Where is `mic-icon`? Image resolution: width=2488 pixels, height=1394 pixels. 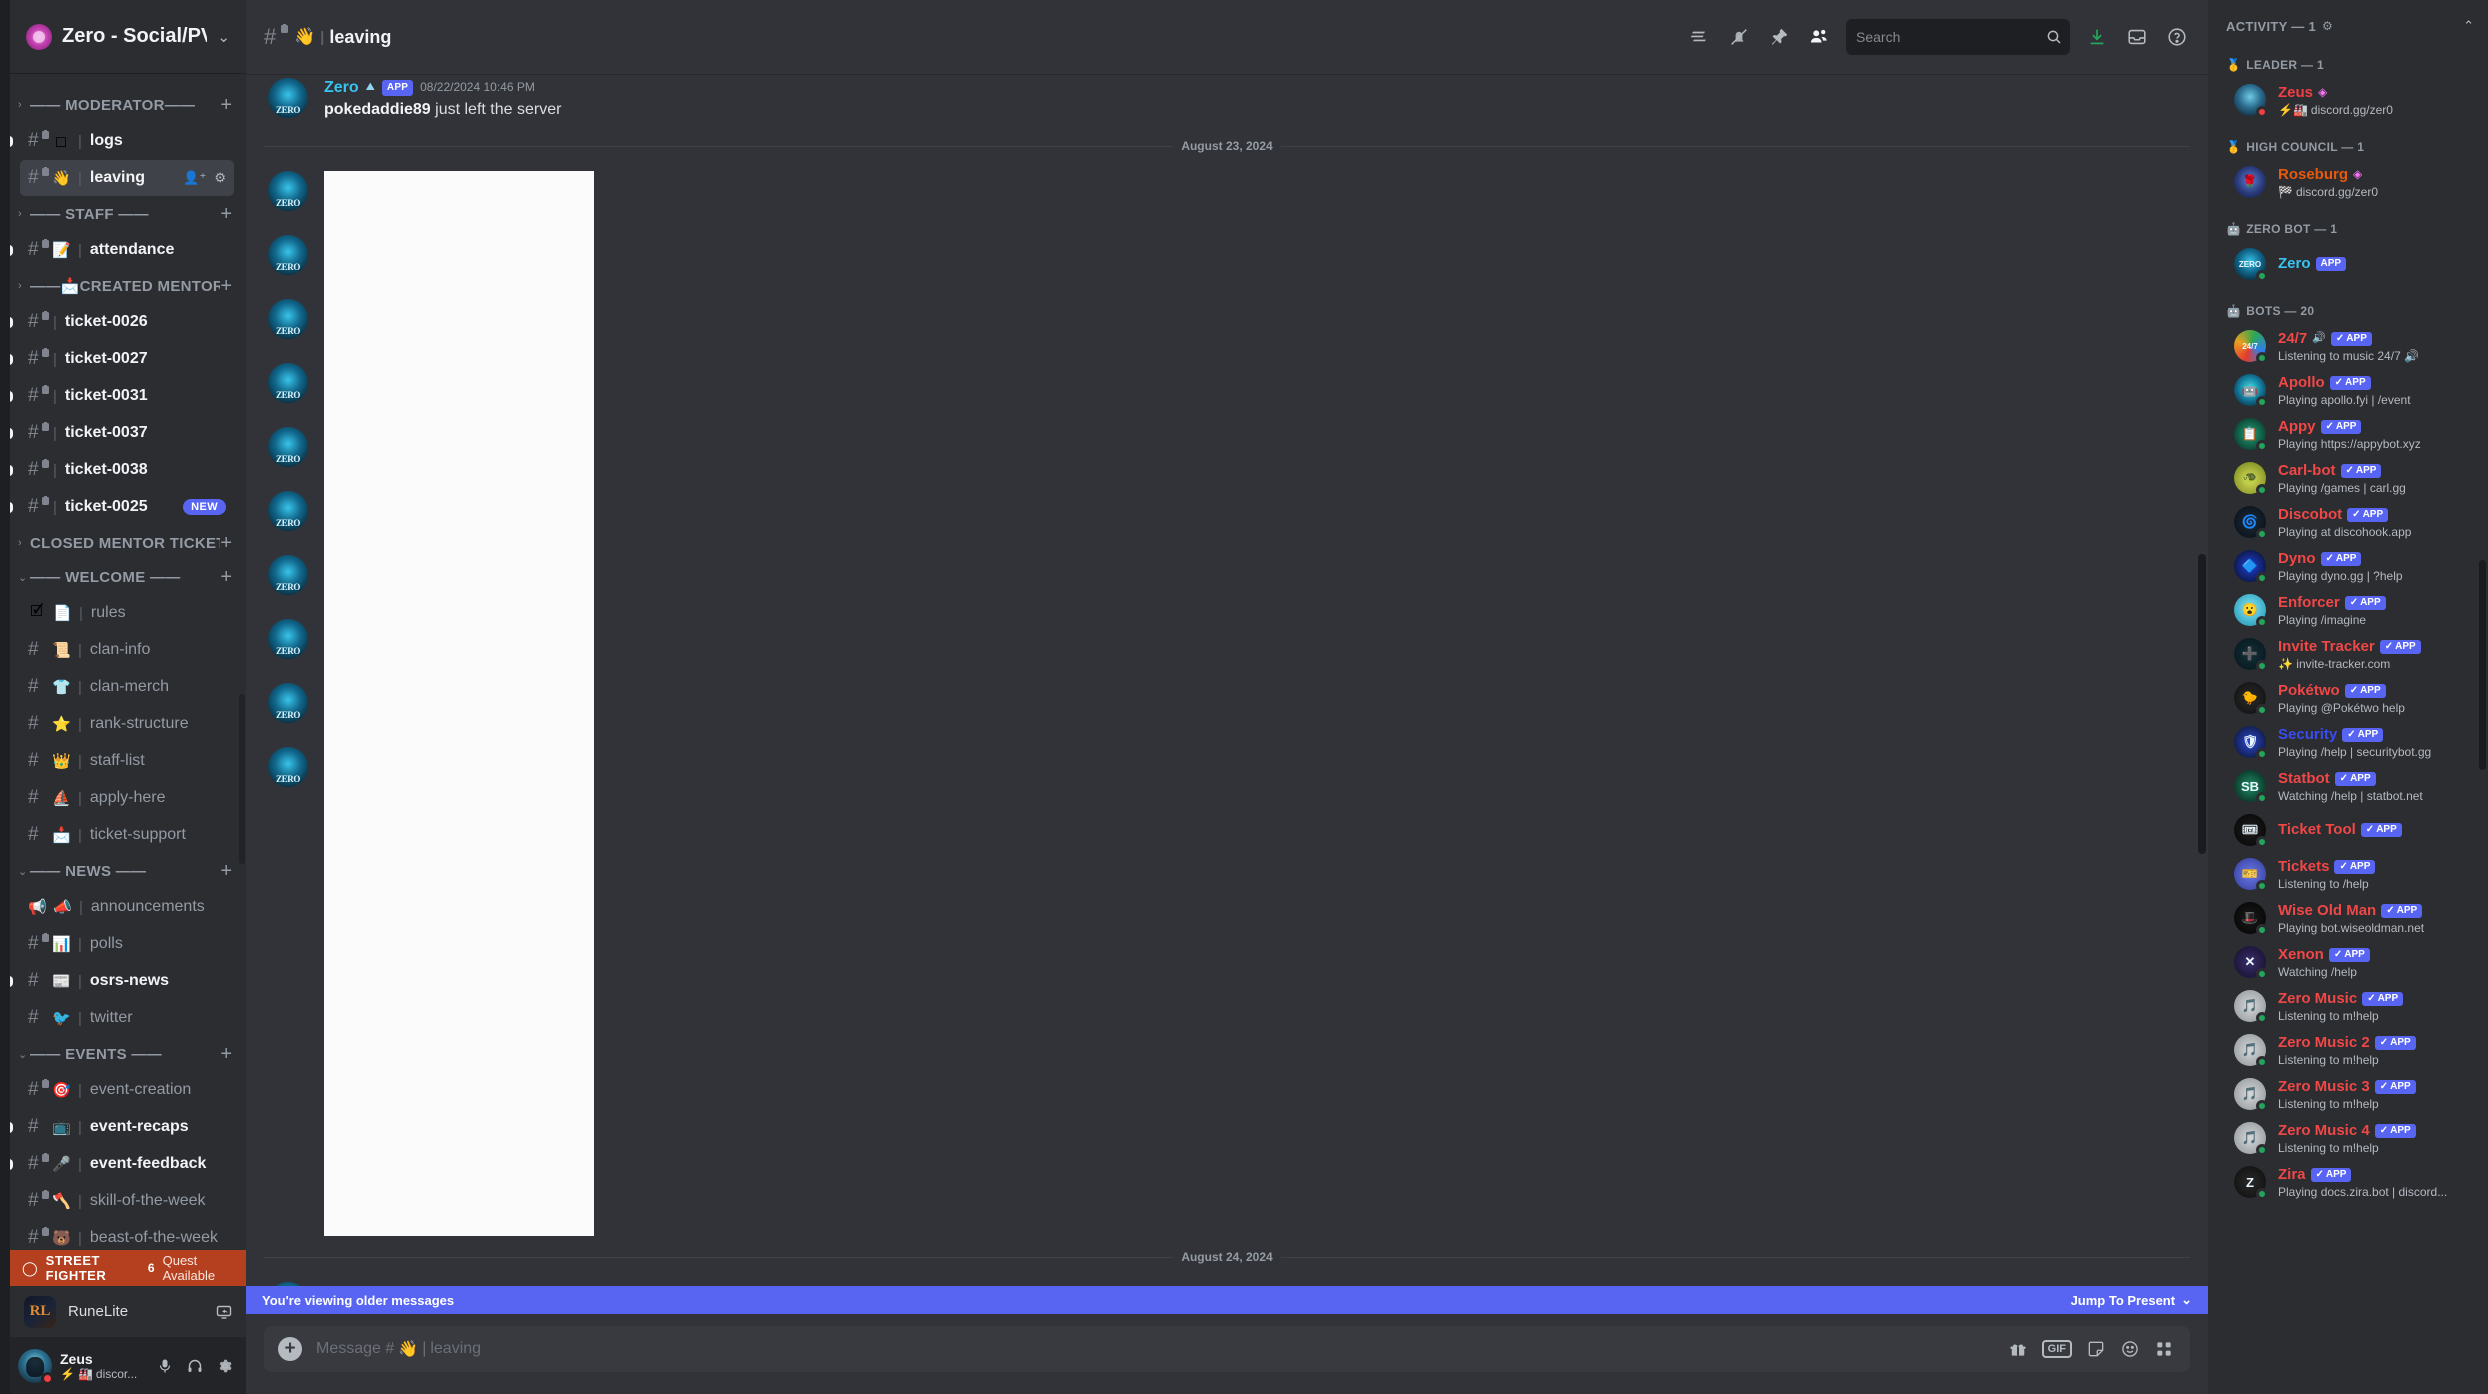
mic-icon is located at coordinates (165, 1366).